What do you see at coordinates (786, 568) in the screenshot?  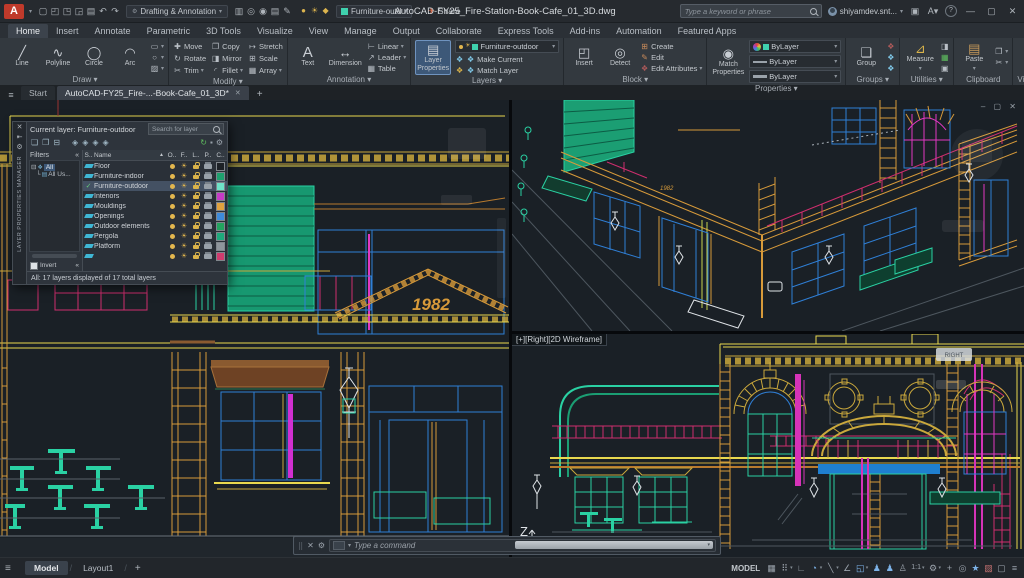 I see `snap-mode-icon: ⠿ ▾` at bounding box center [786, 568].